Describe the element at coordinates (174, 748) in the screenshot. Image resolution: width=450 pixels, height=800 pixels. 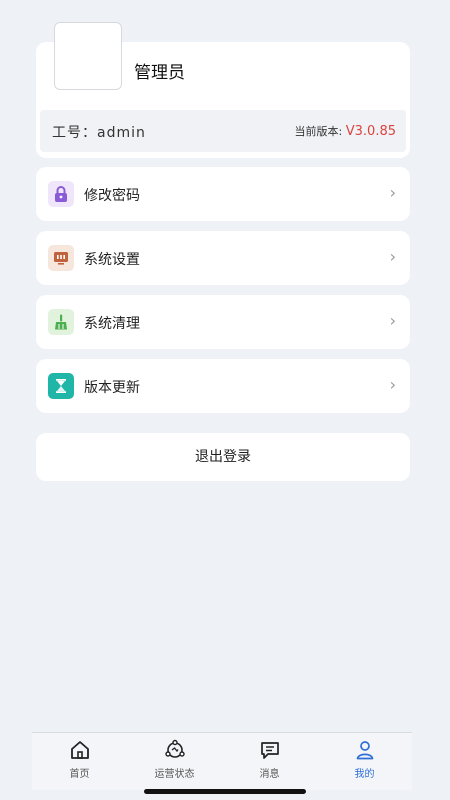
I see `network-status-icon` at that location.